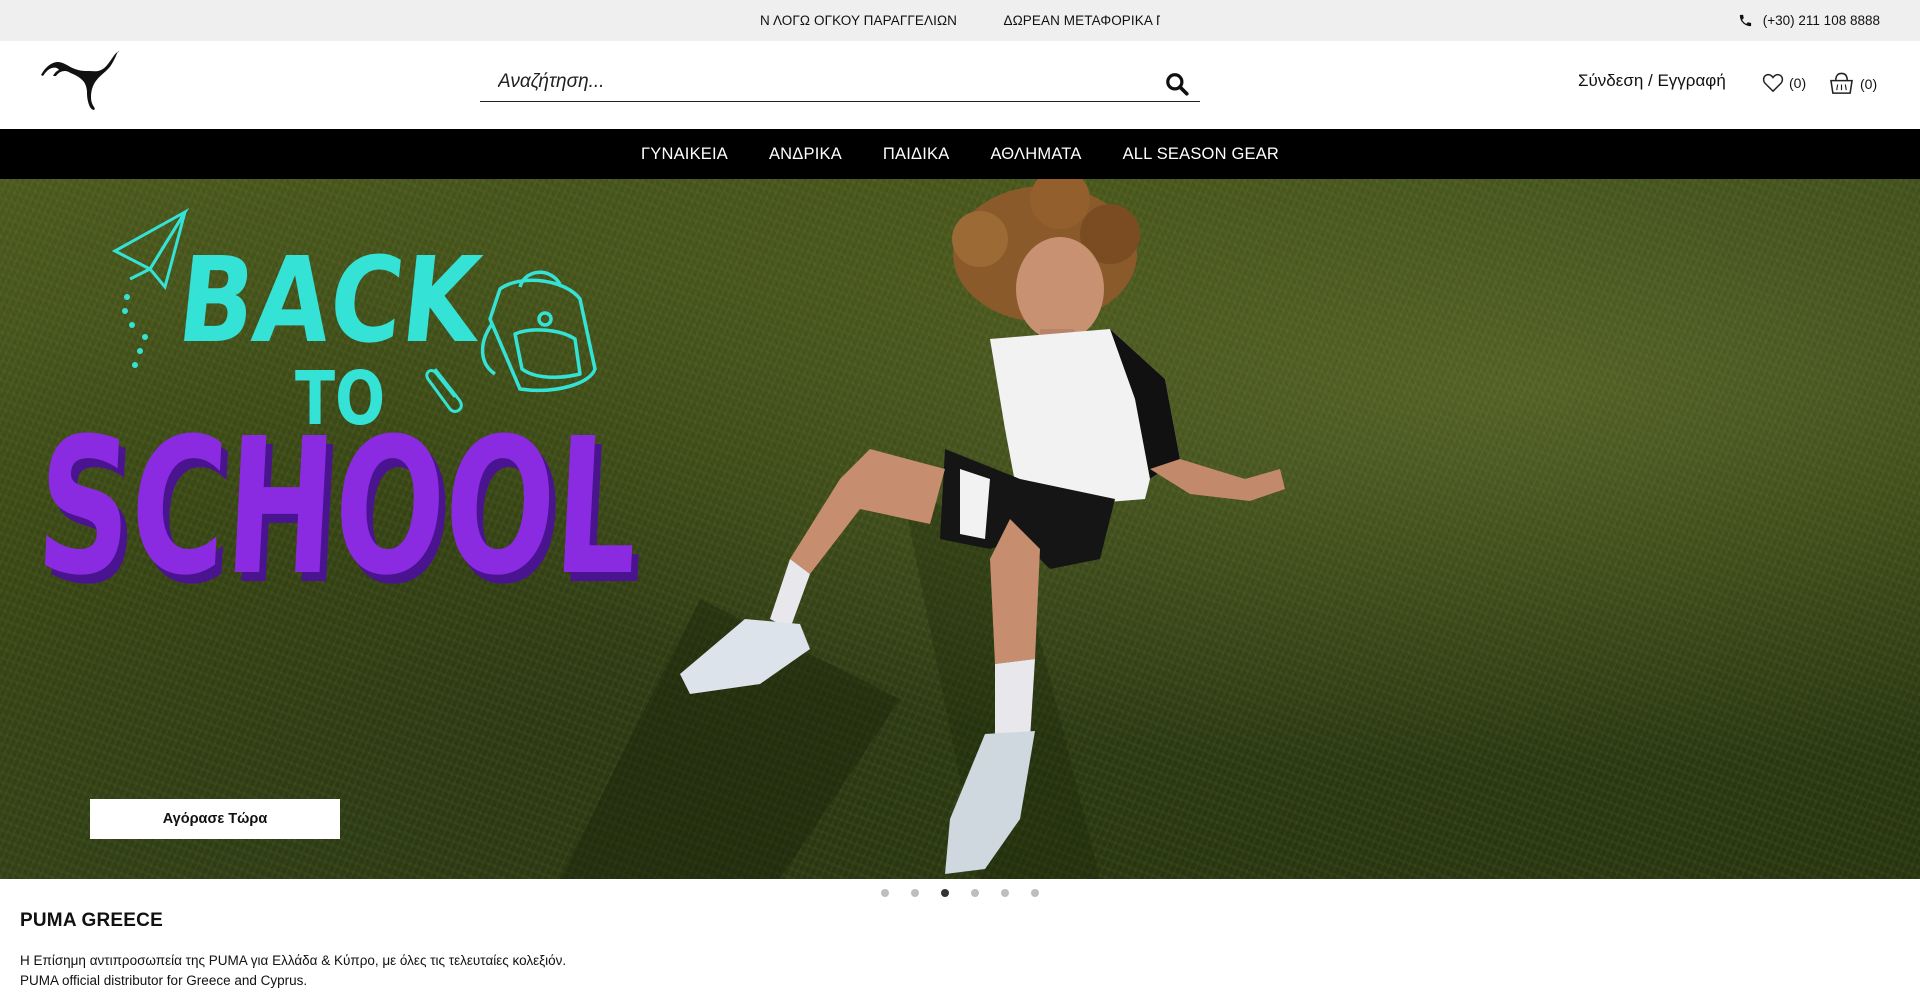 The image size is (1920, 993). What do you see at coordinates (818, 82) in the screenshot?
I see `search-input` at bounding box center [818, 82].